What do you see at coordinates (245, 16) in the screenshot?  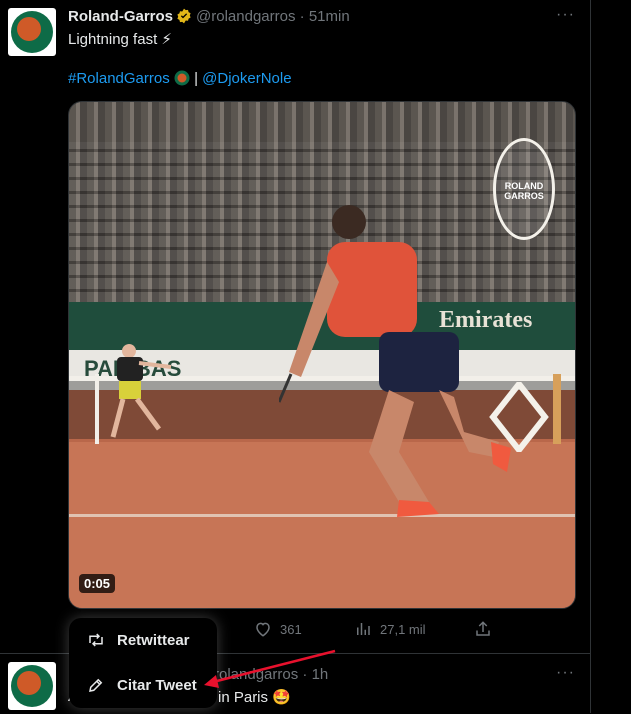 I see `author-handle: @rolandgarros` at bounding box center [245, 16].